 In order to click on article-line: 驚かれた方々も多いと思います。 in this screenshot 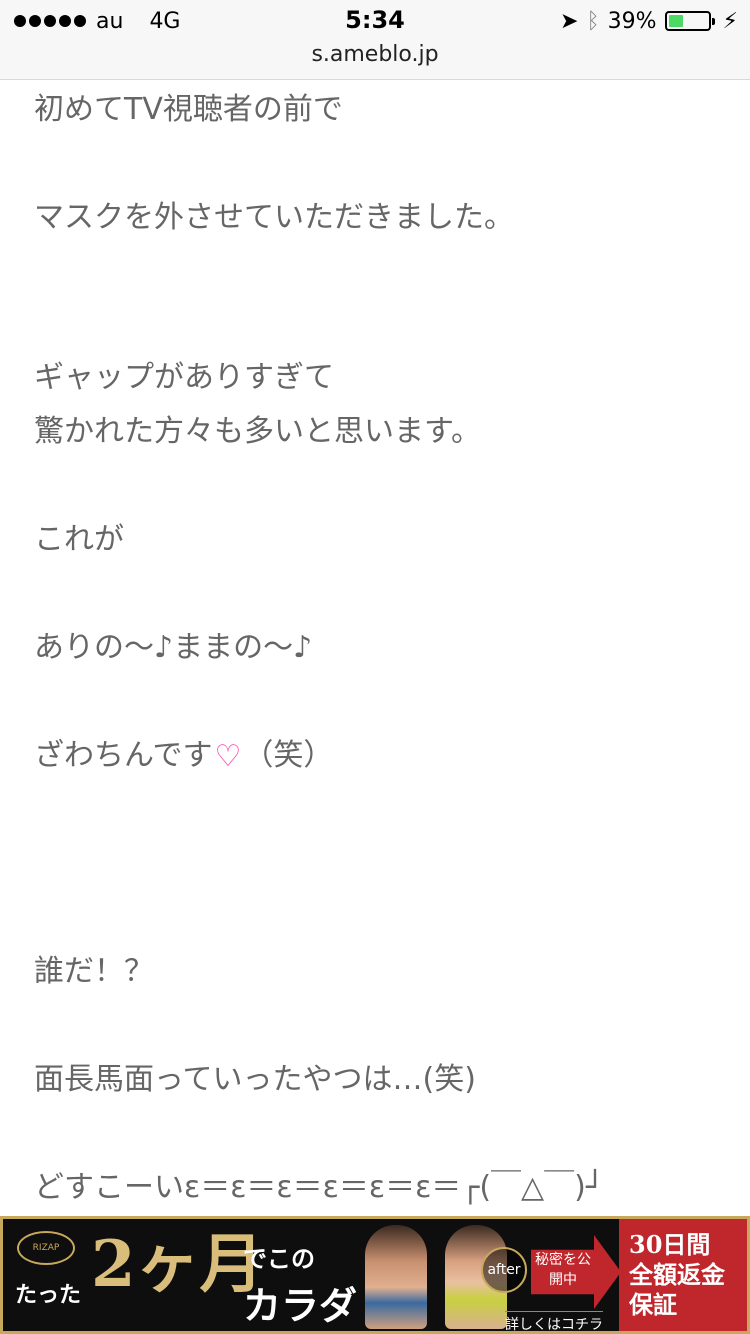, I will do `click(257, 431)`.